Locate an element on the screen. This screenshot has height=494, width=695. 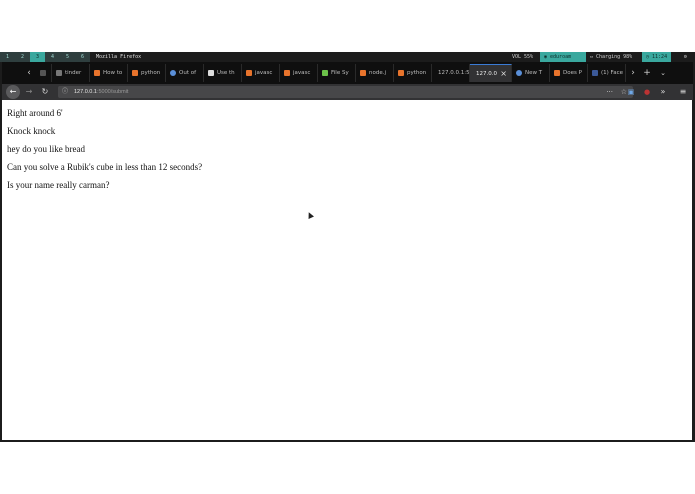
facebook-icon is located at coordinates (595, 73).